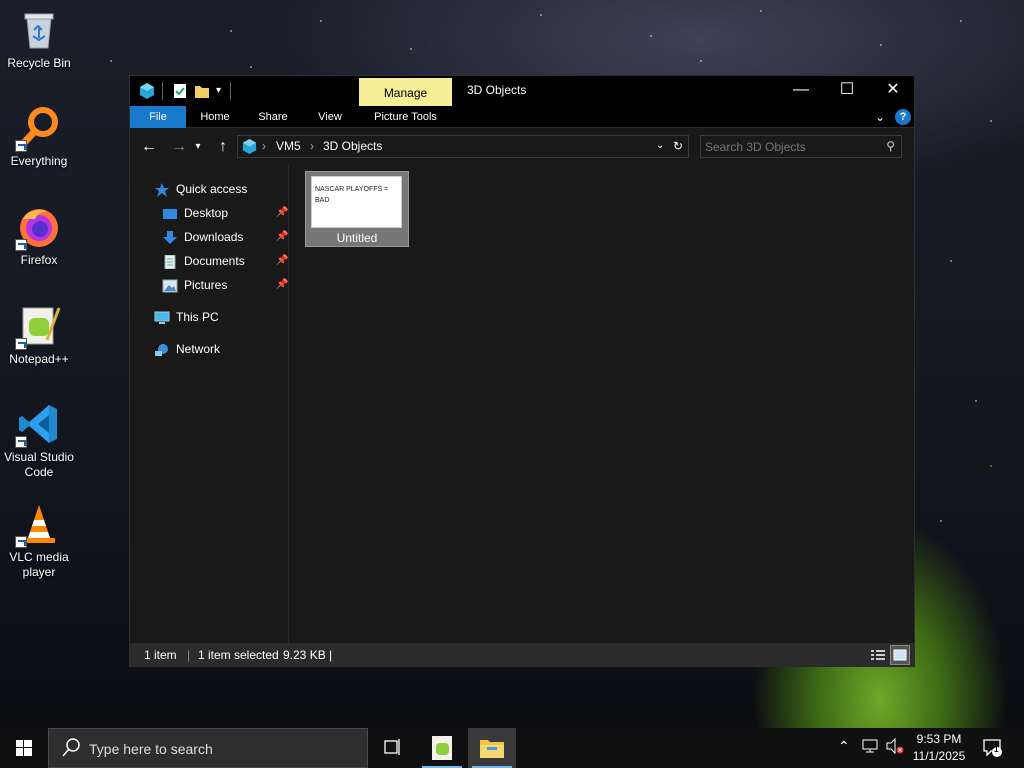 The height and width of the screenshot is (768, 1024). I want to click on window-title: 3D Objects, so click(497, 90).